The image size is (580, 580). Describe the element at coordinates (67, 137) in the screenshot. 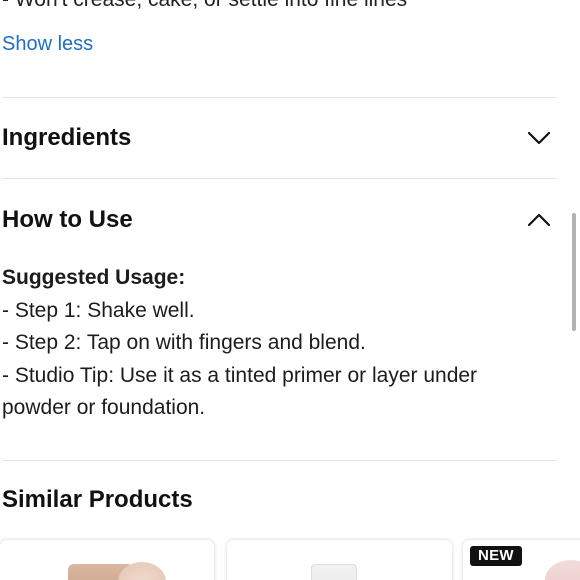

I see `ingredients-title: Ingredients` at that location.